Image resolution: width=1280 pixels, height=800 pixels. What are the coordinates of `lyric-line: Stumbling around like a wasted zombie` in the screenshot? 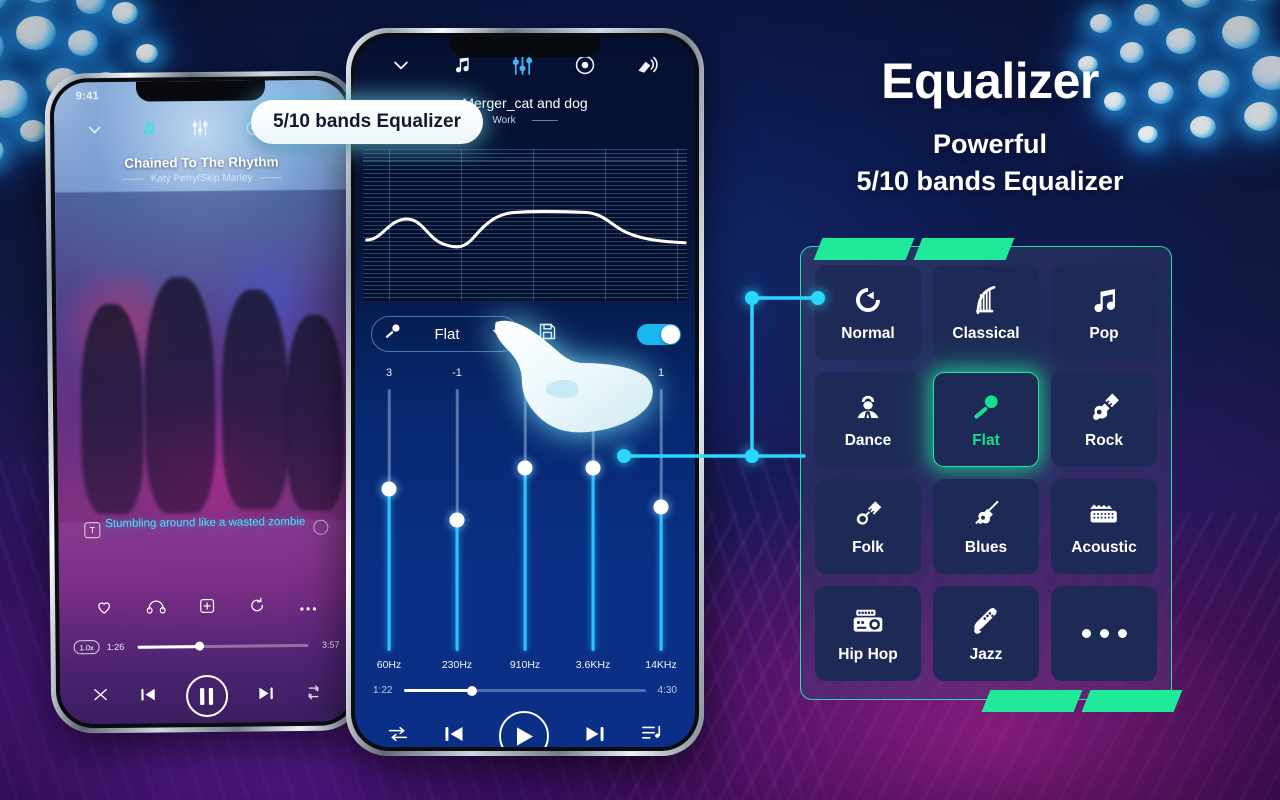 It's located at (205, 523).